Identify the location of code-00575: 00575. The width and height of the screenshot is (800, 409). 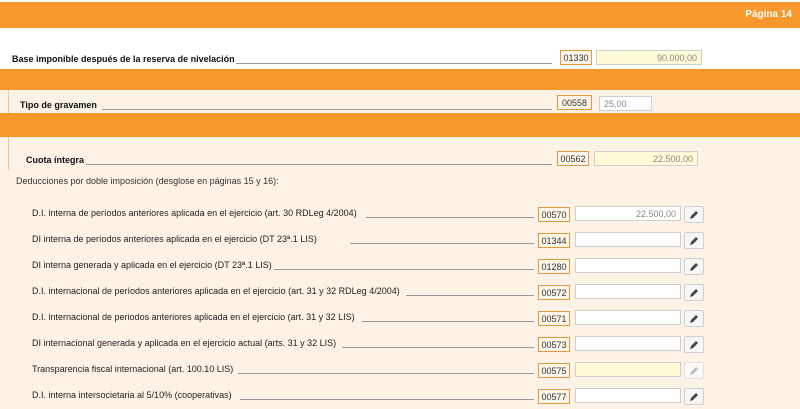
(554, 370).